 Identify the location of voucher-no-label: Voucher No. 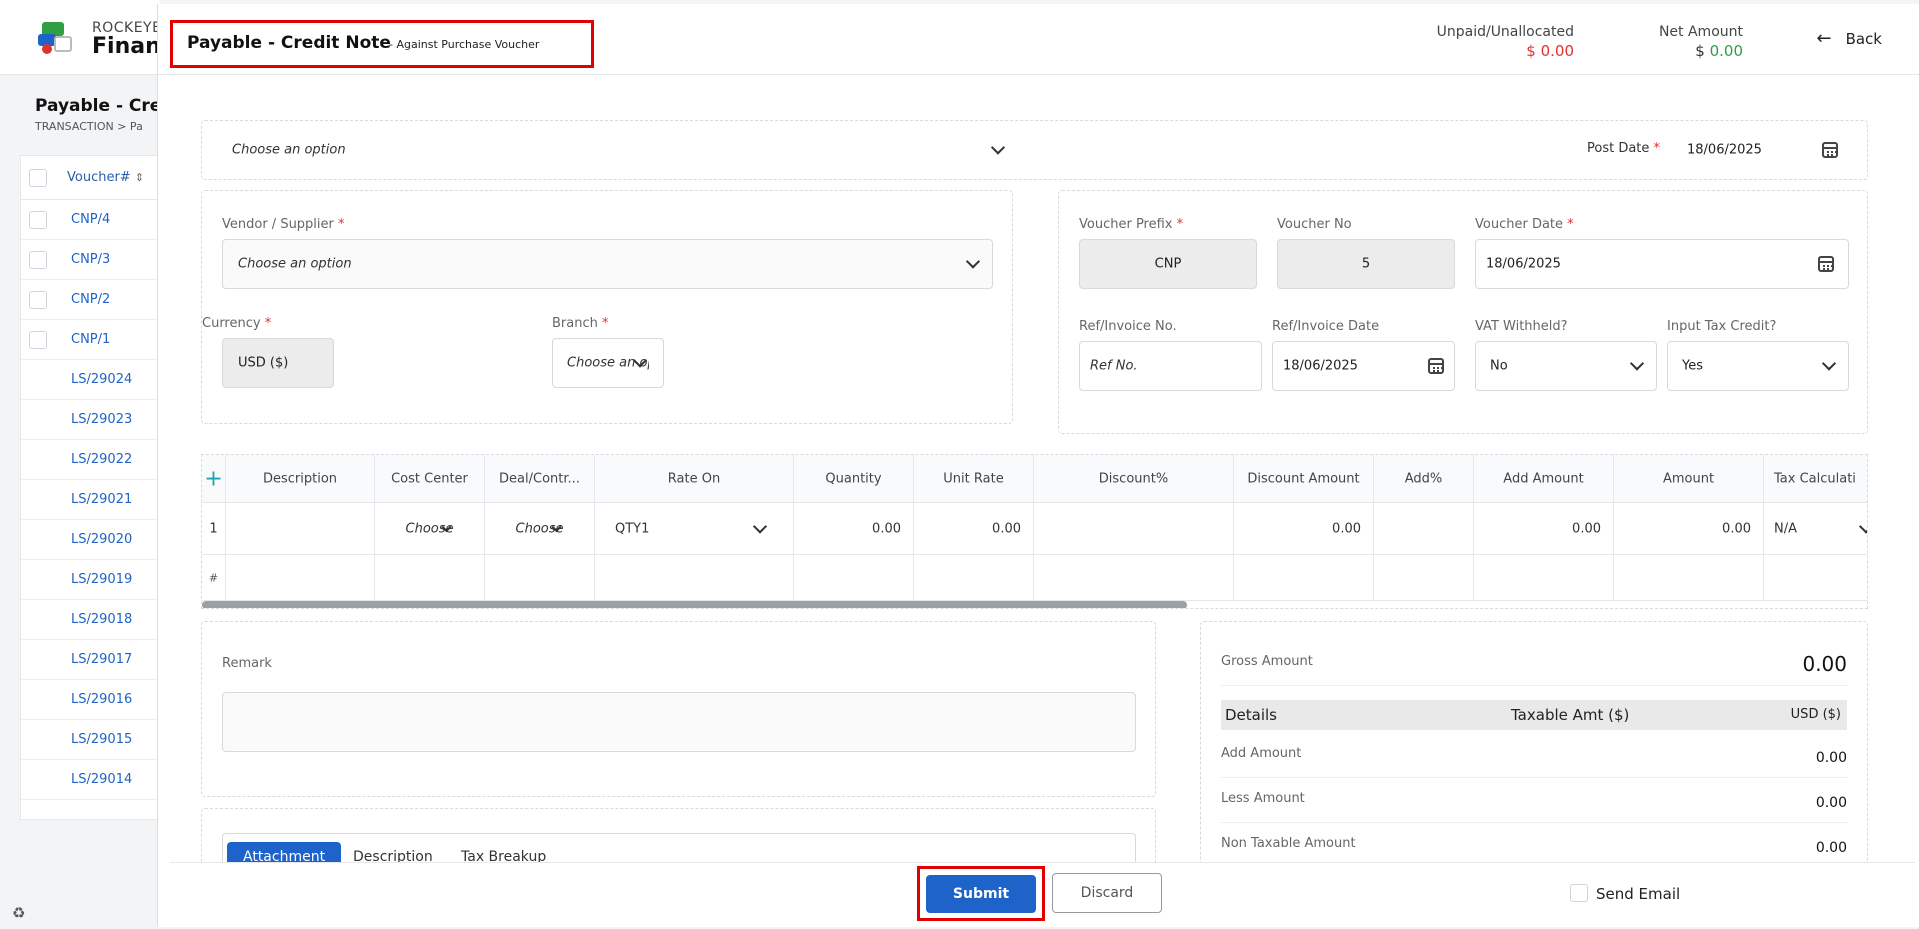
(1314, 224).